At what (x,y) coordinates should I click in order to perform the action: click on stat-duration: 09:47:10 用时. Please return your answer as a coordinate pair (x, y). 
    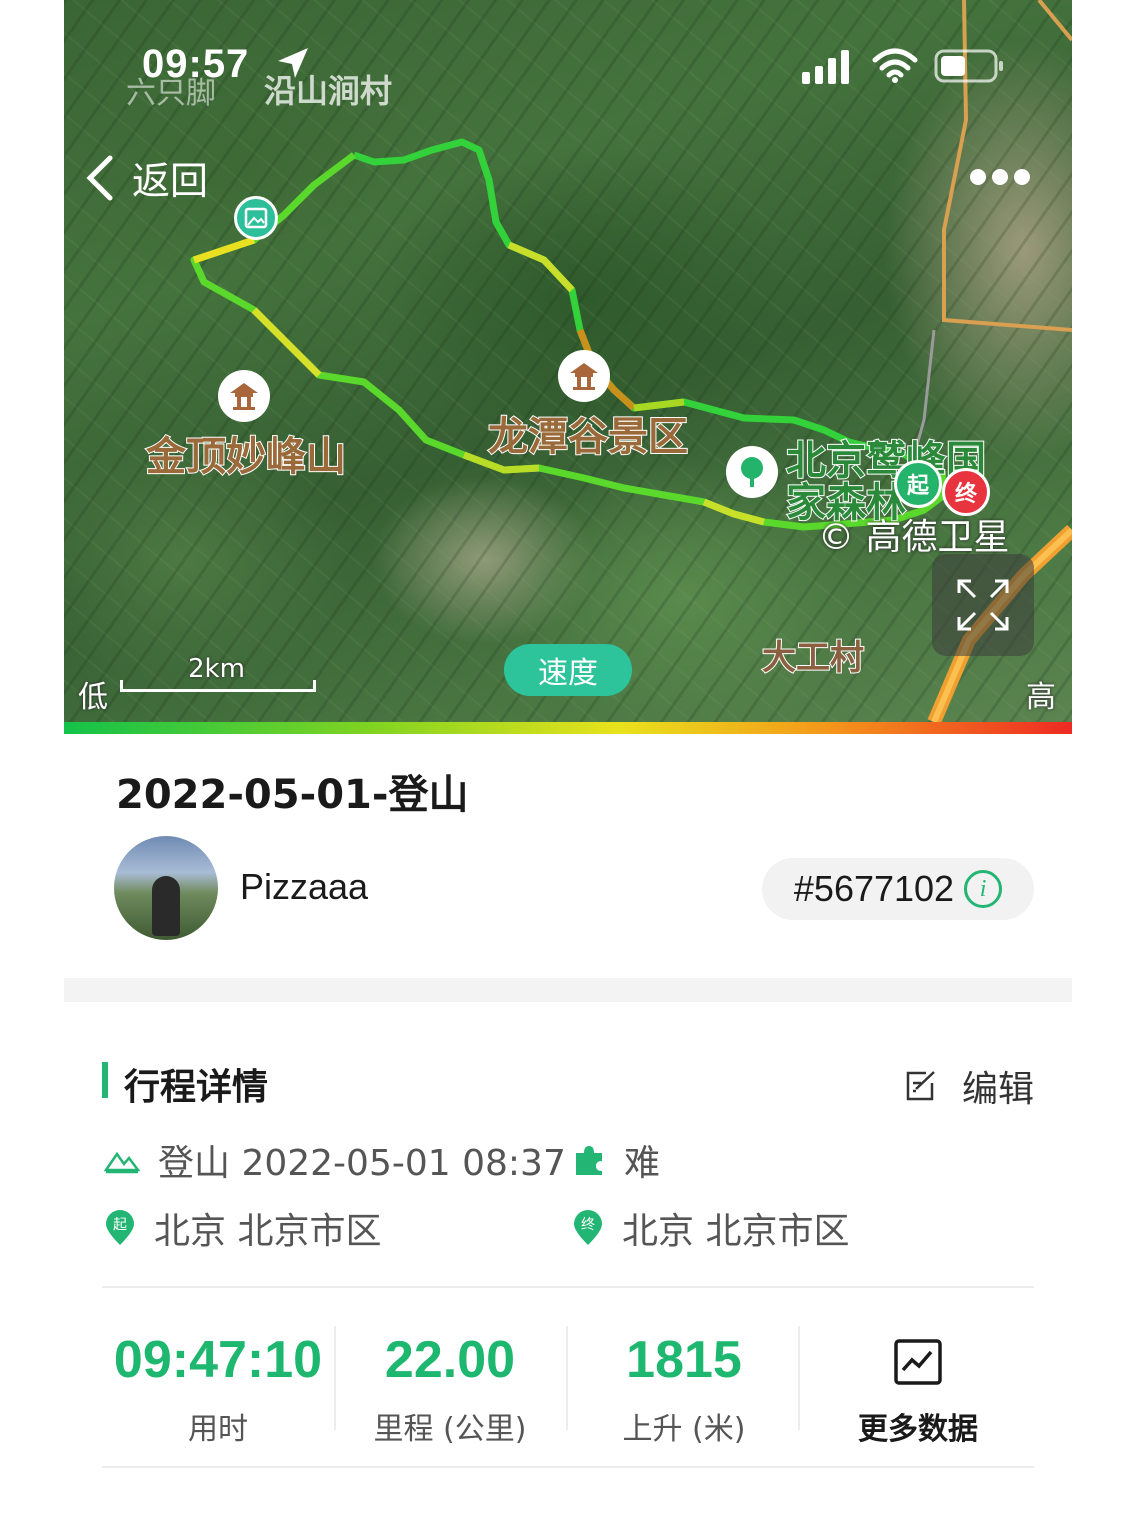
    Looking at the image, I should click on (218, 1389).